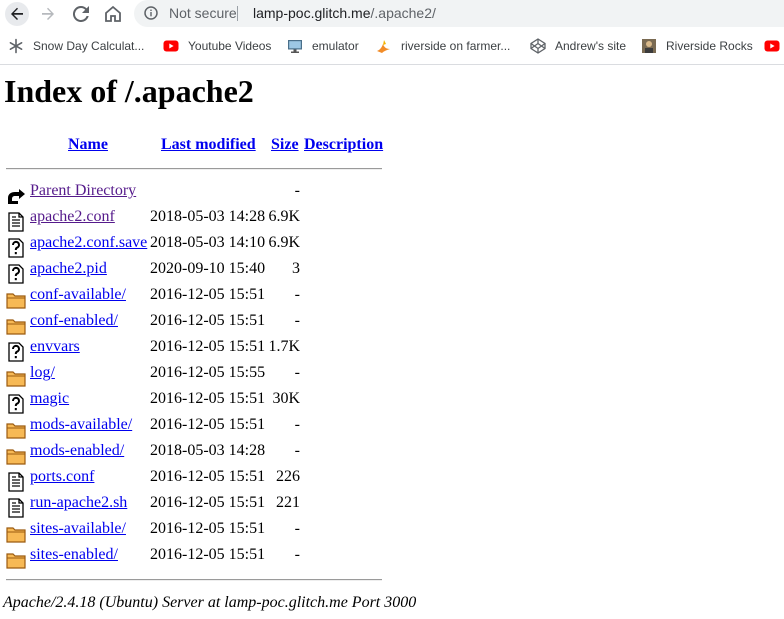 This screenshot has height=619, width=784. I want to click on bookmark-riverside-rocks: Riverside Rocks, so click(697, 46).